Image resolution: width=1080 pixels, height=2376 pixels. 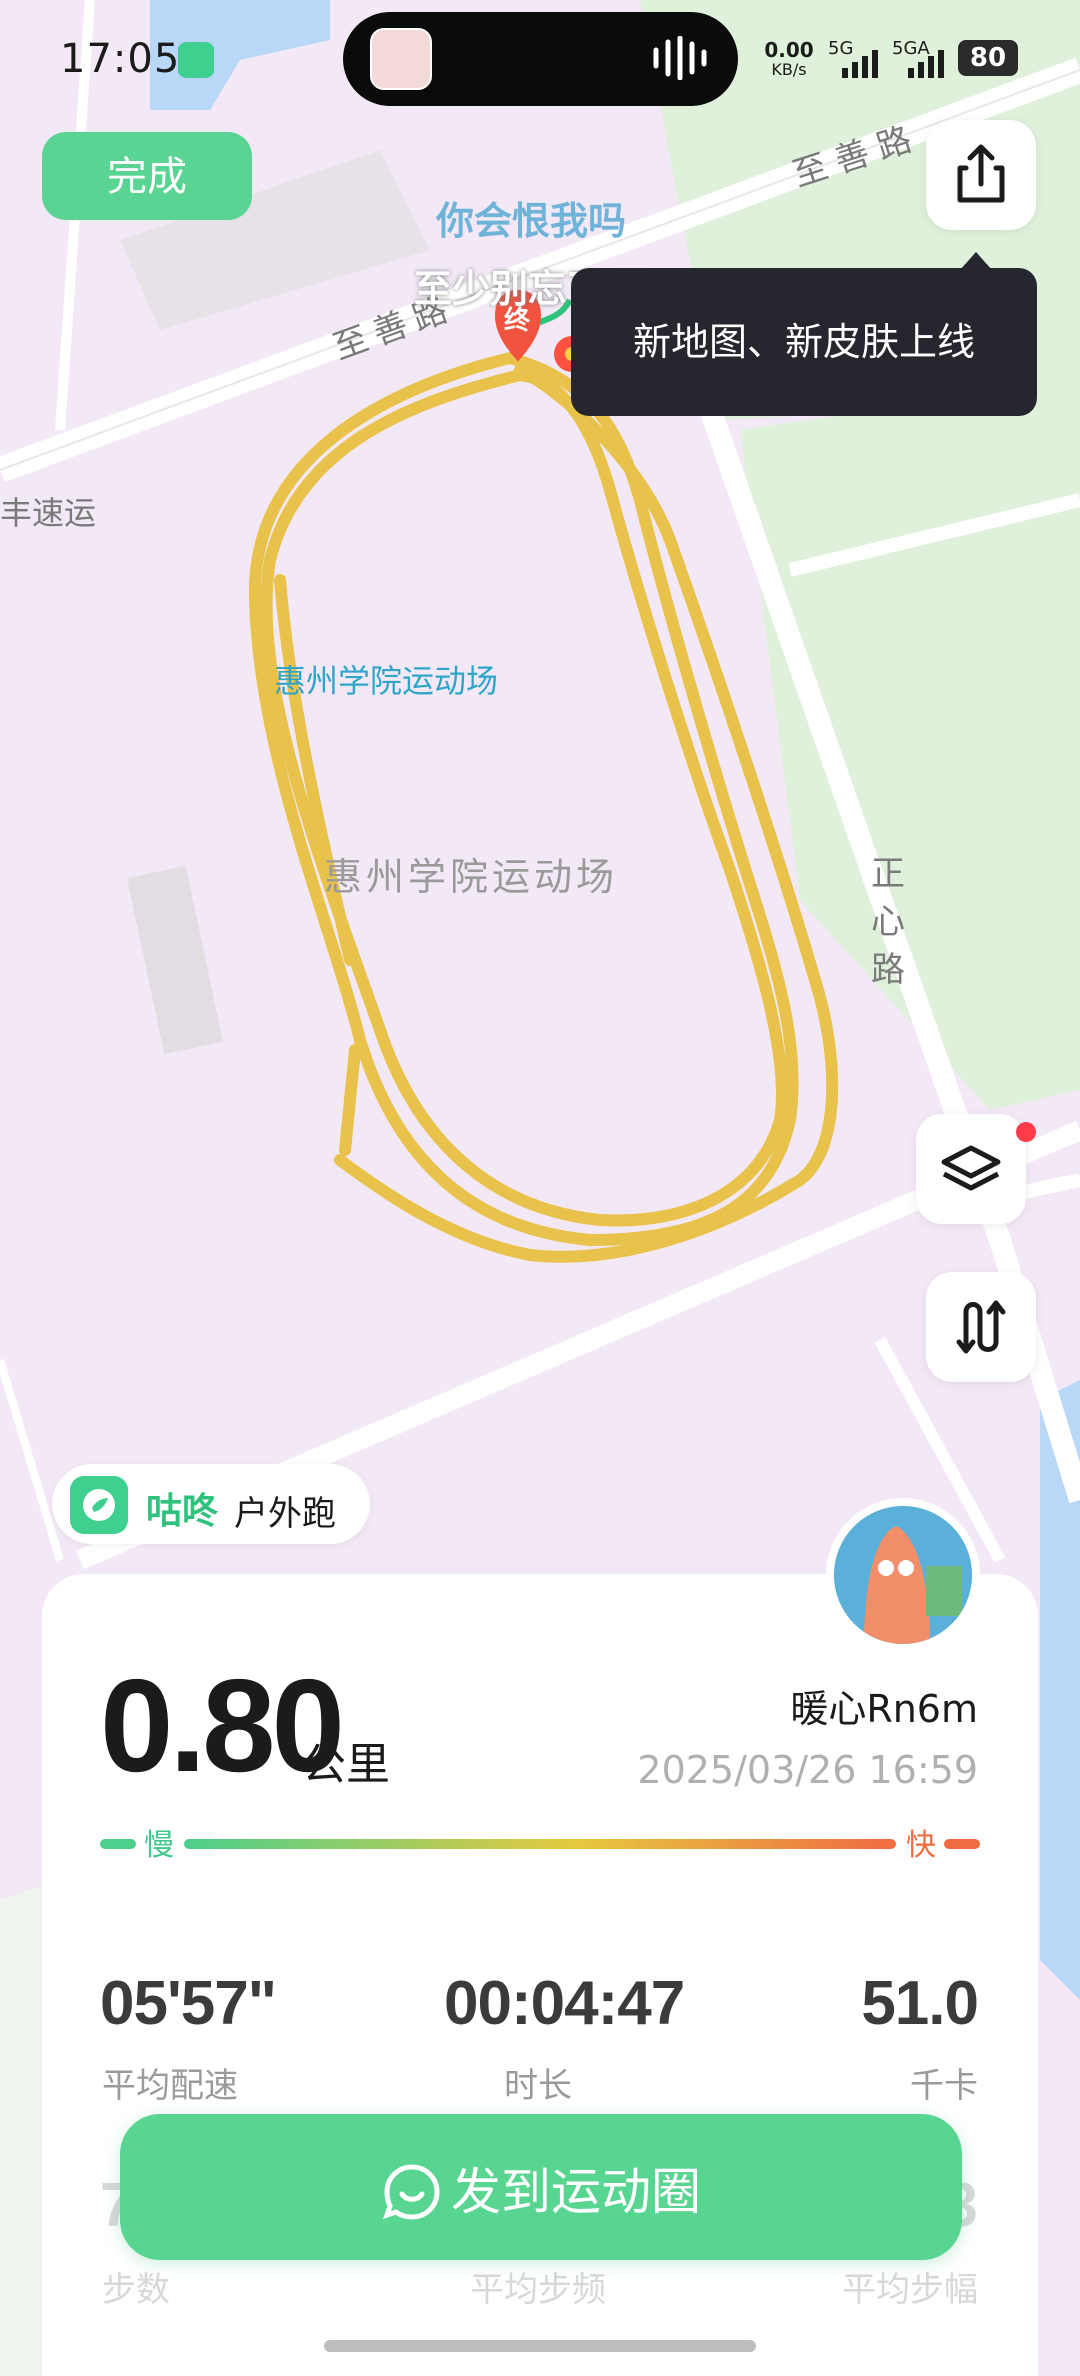 I want to click on audio-wave-icon, so click(x=680, y=58).